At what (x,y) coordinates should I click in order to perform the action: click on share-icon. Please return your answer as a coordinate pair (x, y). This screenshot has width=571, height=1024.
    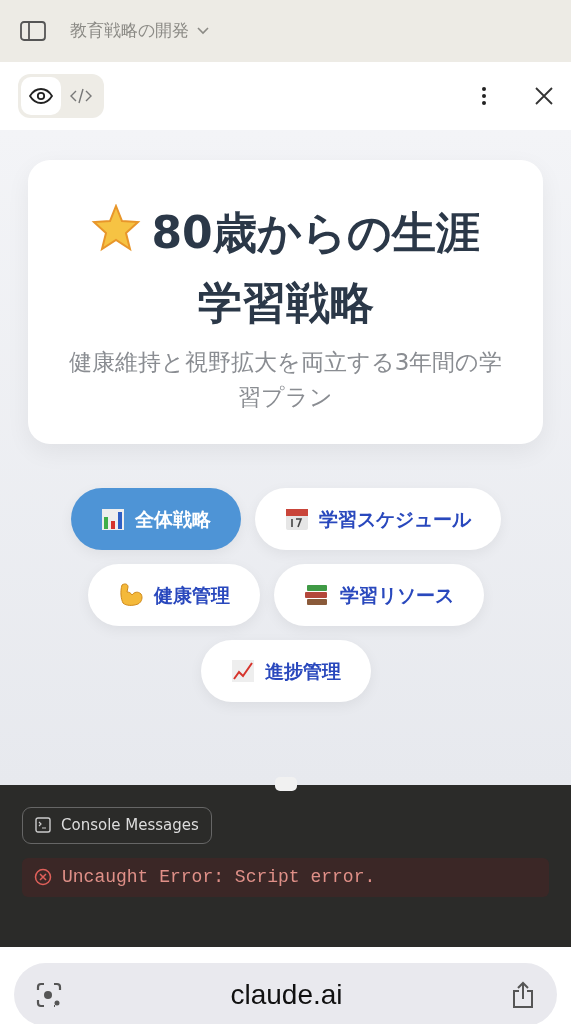
    Looking at the image, I should click on (523, 994).